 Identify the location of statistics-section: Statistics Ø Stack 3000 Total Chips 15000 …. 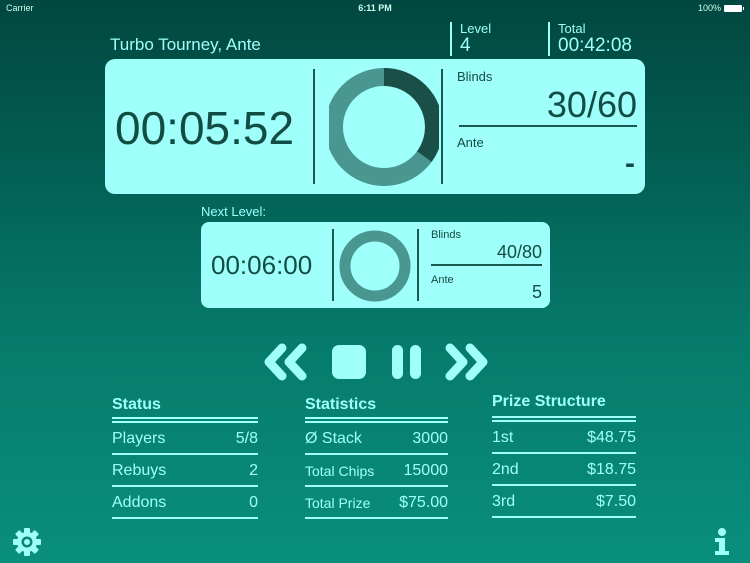
(376, 457).